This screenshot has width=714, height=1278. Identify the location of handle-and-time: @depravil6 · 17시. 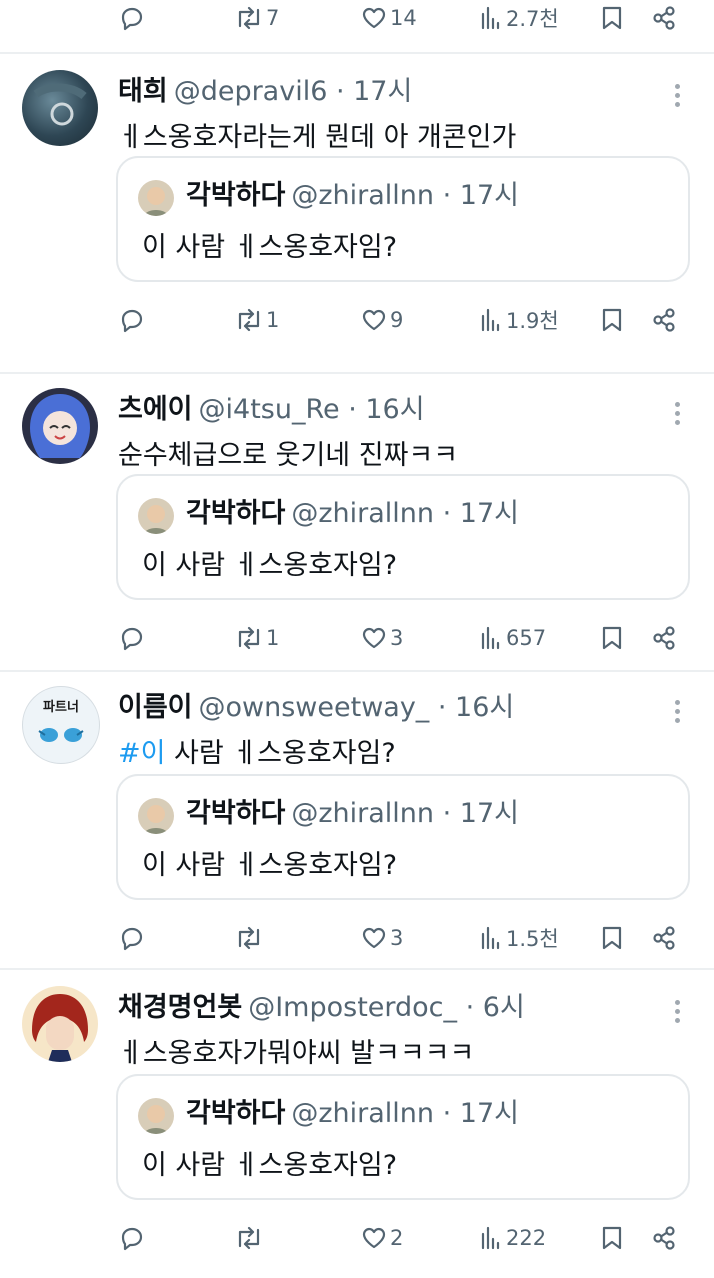
(293, 91).